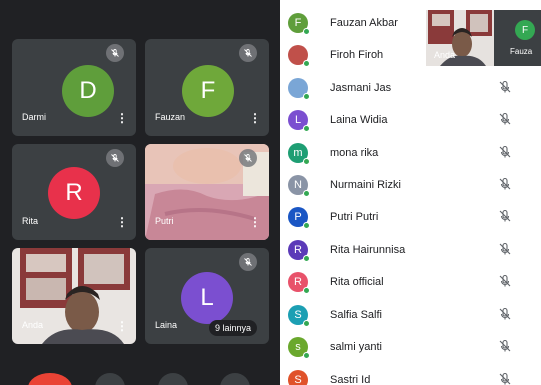 The image size is (541, 385). Describe the element at coordinates (170, 117) in the screenshot. I see `tile-name: Fauzan` at that location.